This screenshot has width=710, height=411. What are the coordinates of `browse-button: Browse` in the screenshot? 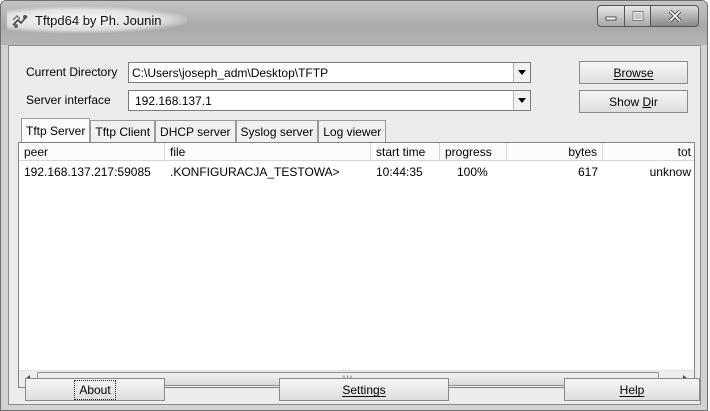 It's located at (633, 72).